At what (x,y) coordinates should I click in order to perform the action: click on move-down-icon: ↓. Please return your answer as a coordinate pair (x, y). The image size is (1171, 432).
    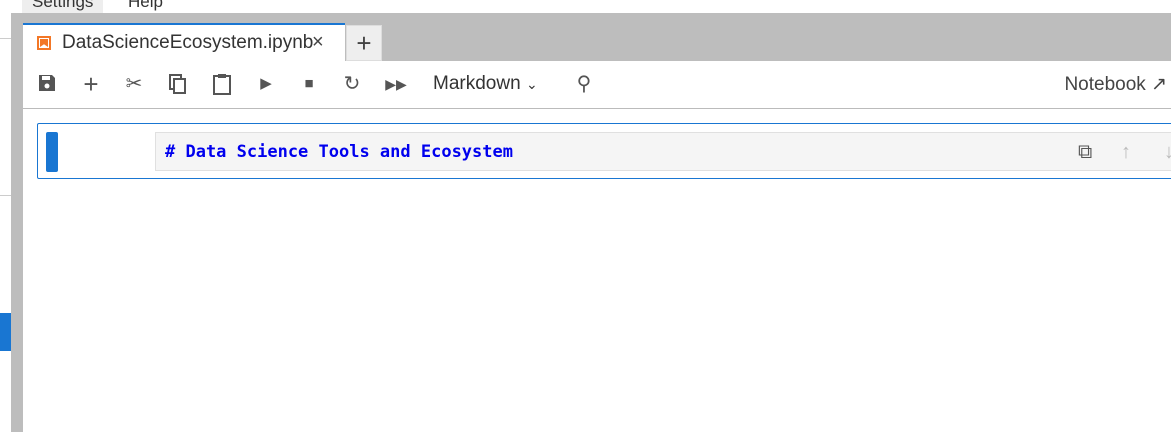
    Looking at the image, I should click on (1167, 152).